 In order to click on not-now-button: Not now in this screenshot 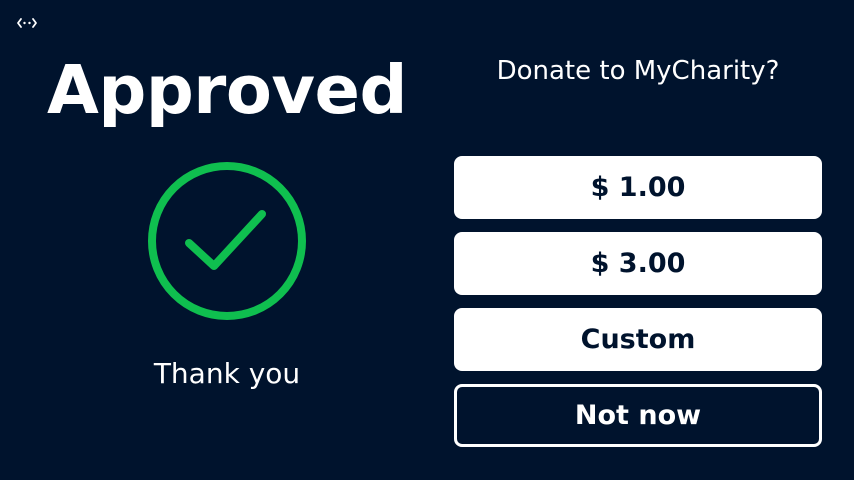, I will do `click(638, 415)`.